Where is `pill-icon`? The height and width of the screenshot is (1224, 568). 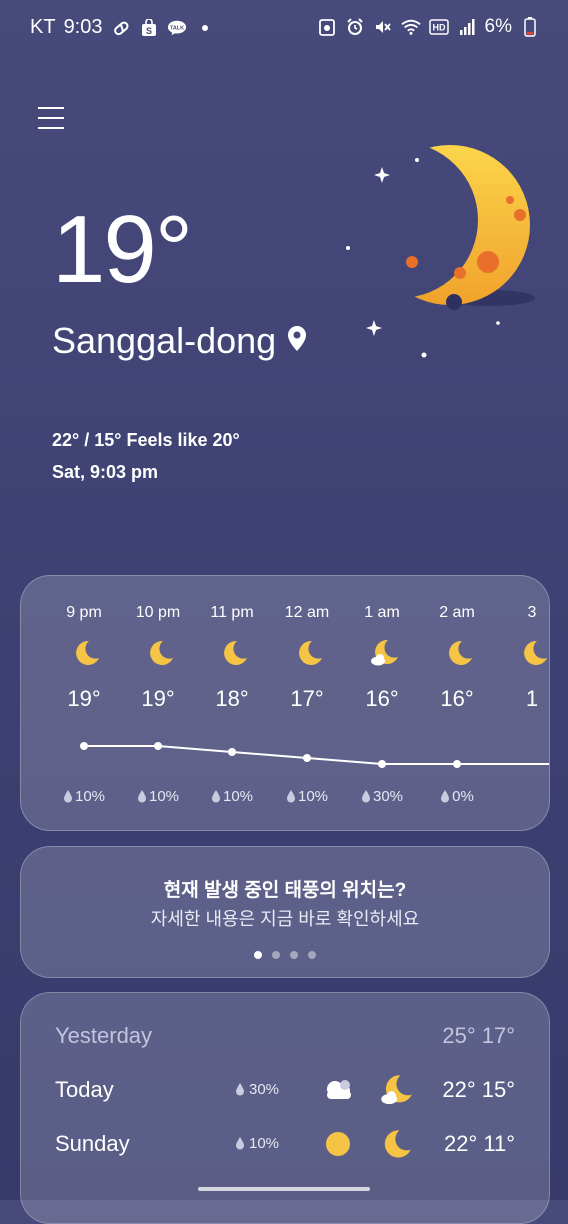
pill-icon is located at coordinates (121, 28).